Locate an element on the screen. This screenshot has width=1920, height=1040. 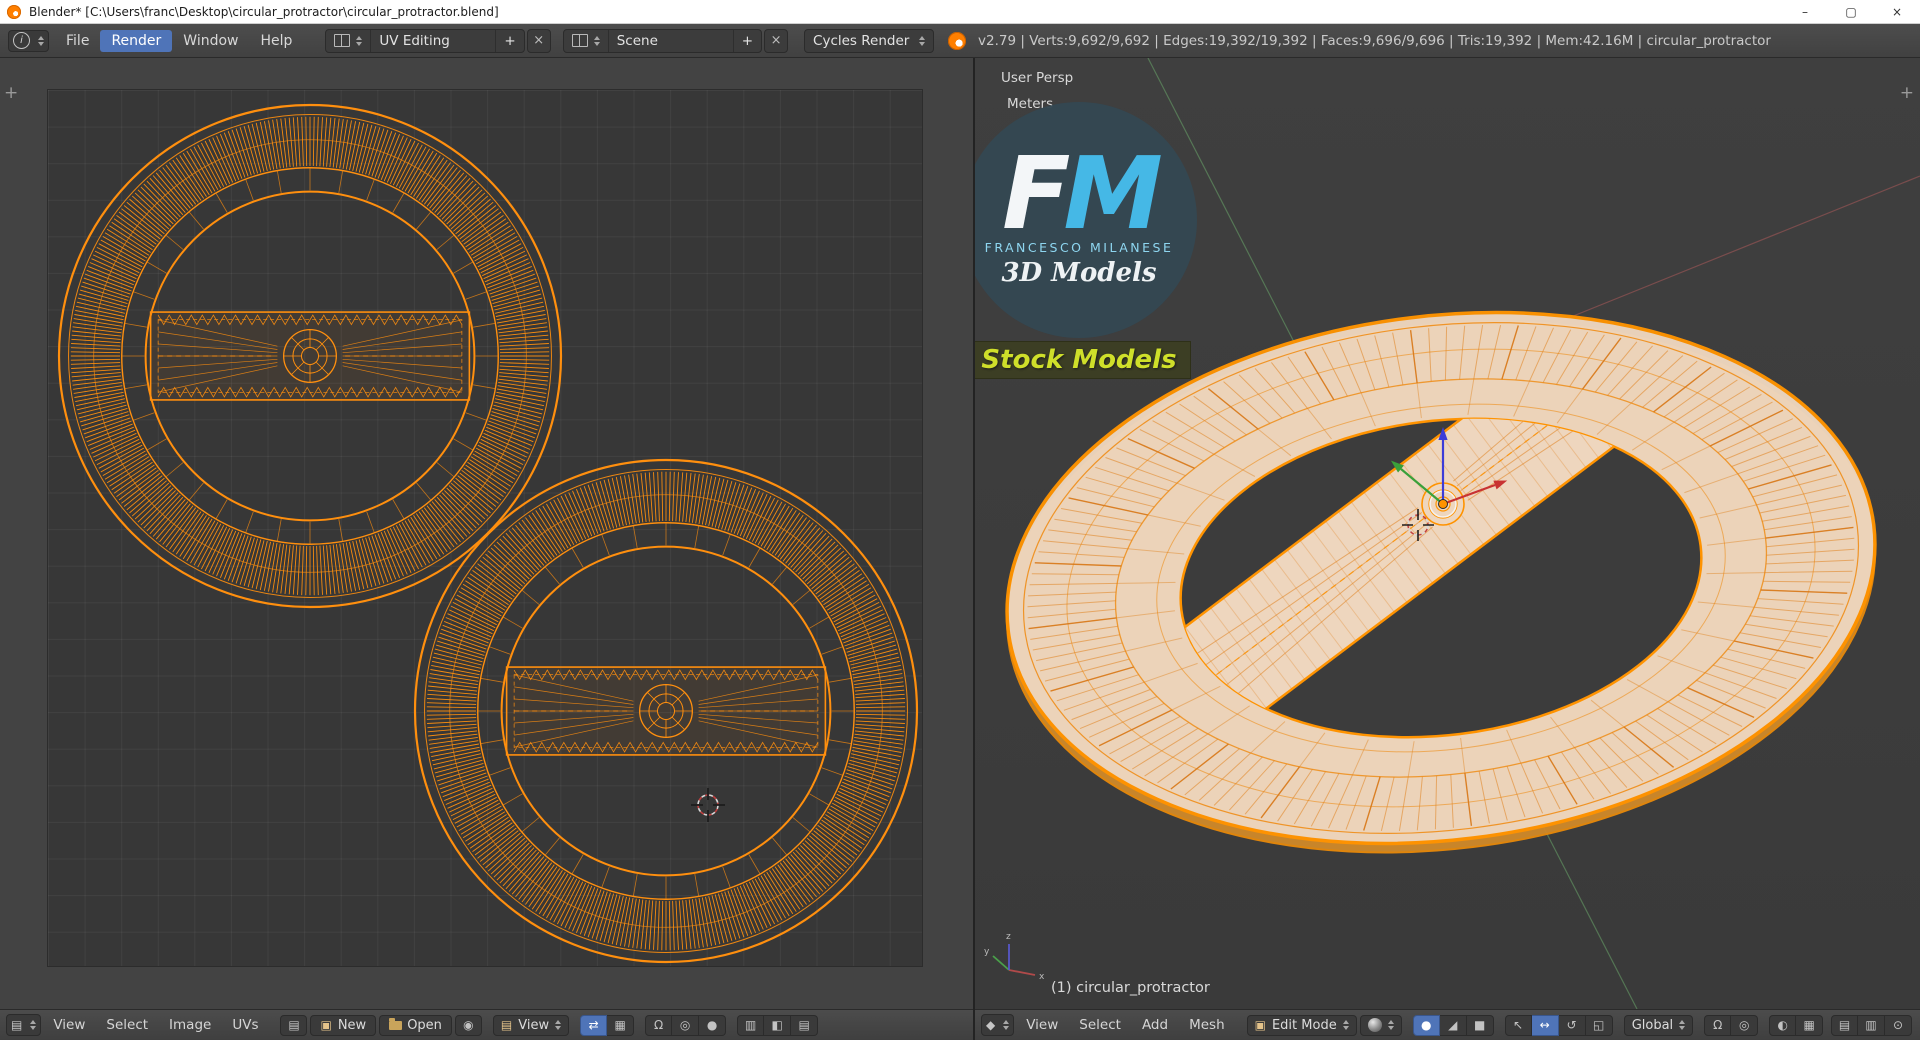
viewport-3d-icon: ◆ is located at coordinates (991, 1025).